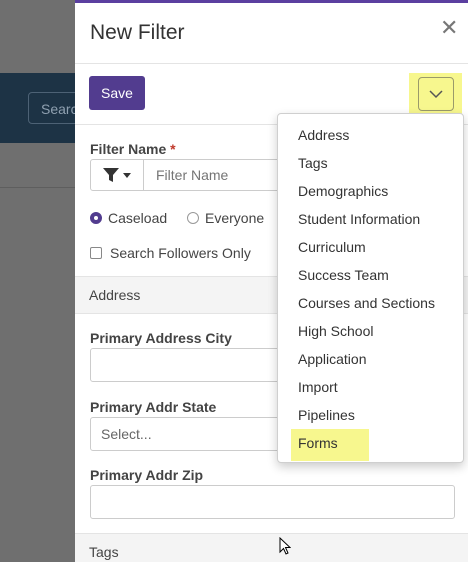 The width and height of the screenshot is (468, 562). I want to click on menu-item-courses-and-sections: Courses and Sections, so click(366, 303).